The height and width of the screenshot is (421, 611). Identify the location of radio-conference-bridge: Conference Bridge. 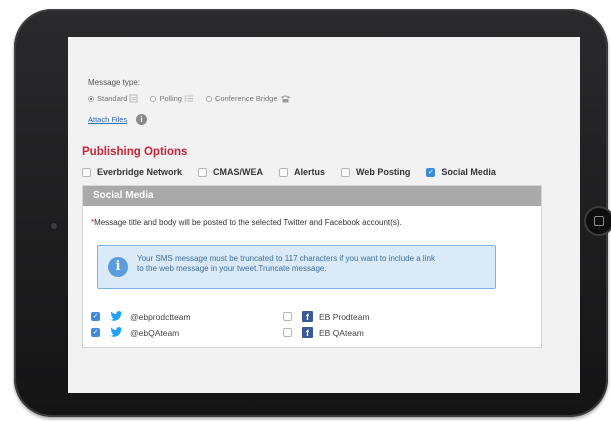
(248, 98).